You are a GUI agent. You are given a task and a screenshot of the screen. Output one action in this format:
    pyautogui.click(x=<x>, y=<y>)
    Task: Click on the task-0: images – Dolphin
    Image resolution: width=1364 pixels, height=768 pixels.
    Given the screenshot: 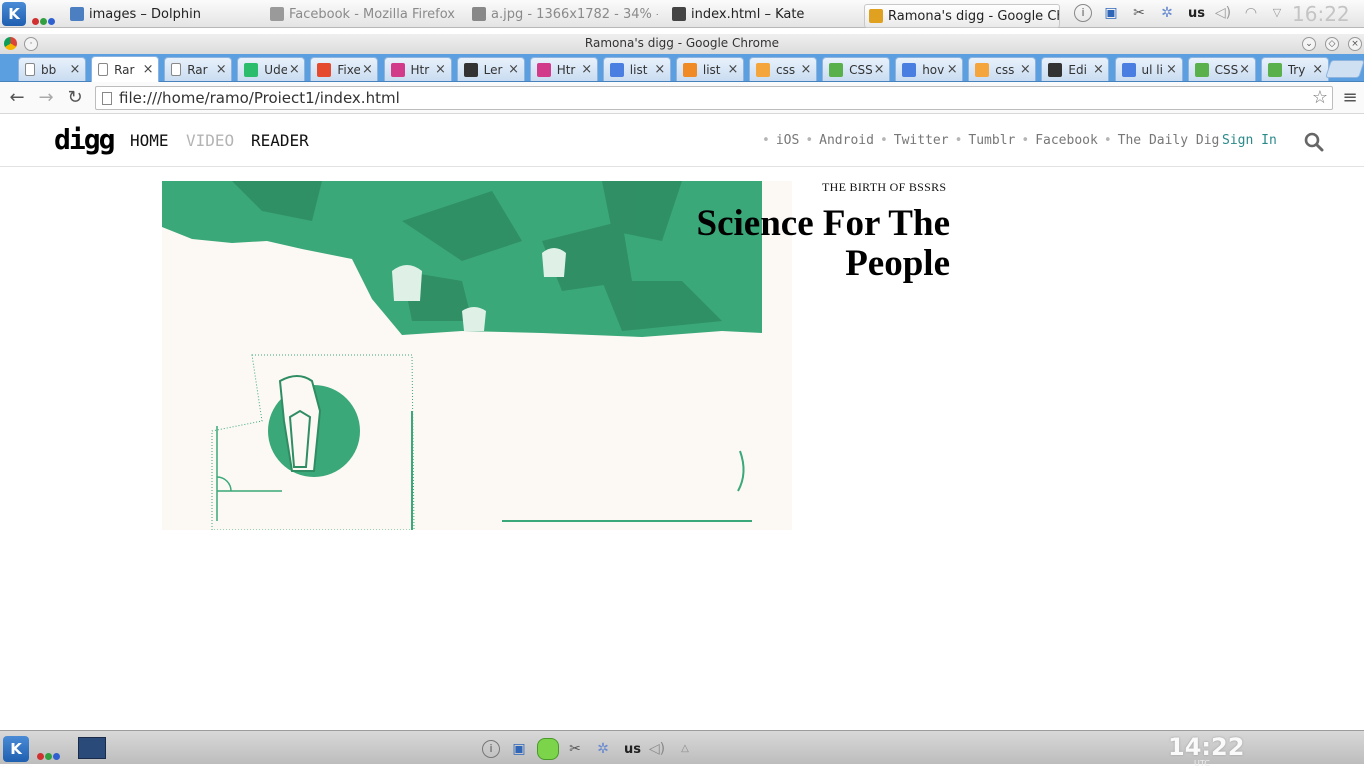 What is the action you would take?
    pyautogui.click(x=171, y=14)
    